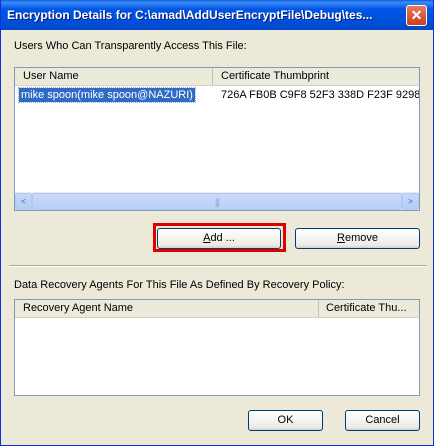 This screenshot has height=446, width=434. I want to click on close-button: ✕, so click(416, 15).